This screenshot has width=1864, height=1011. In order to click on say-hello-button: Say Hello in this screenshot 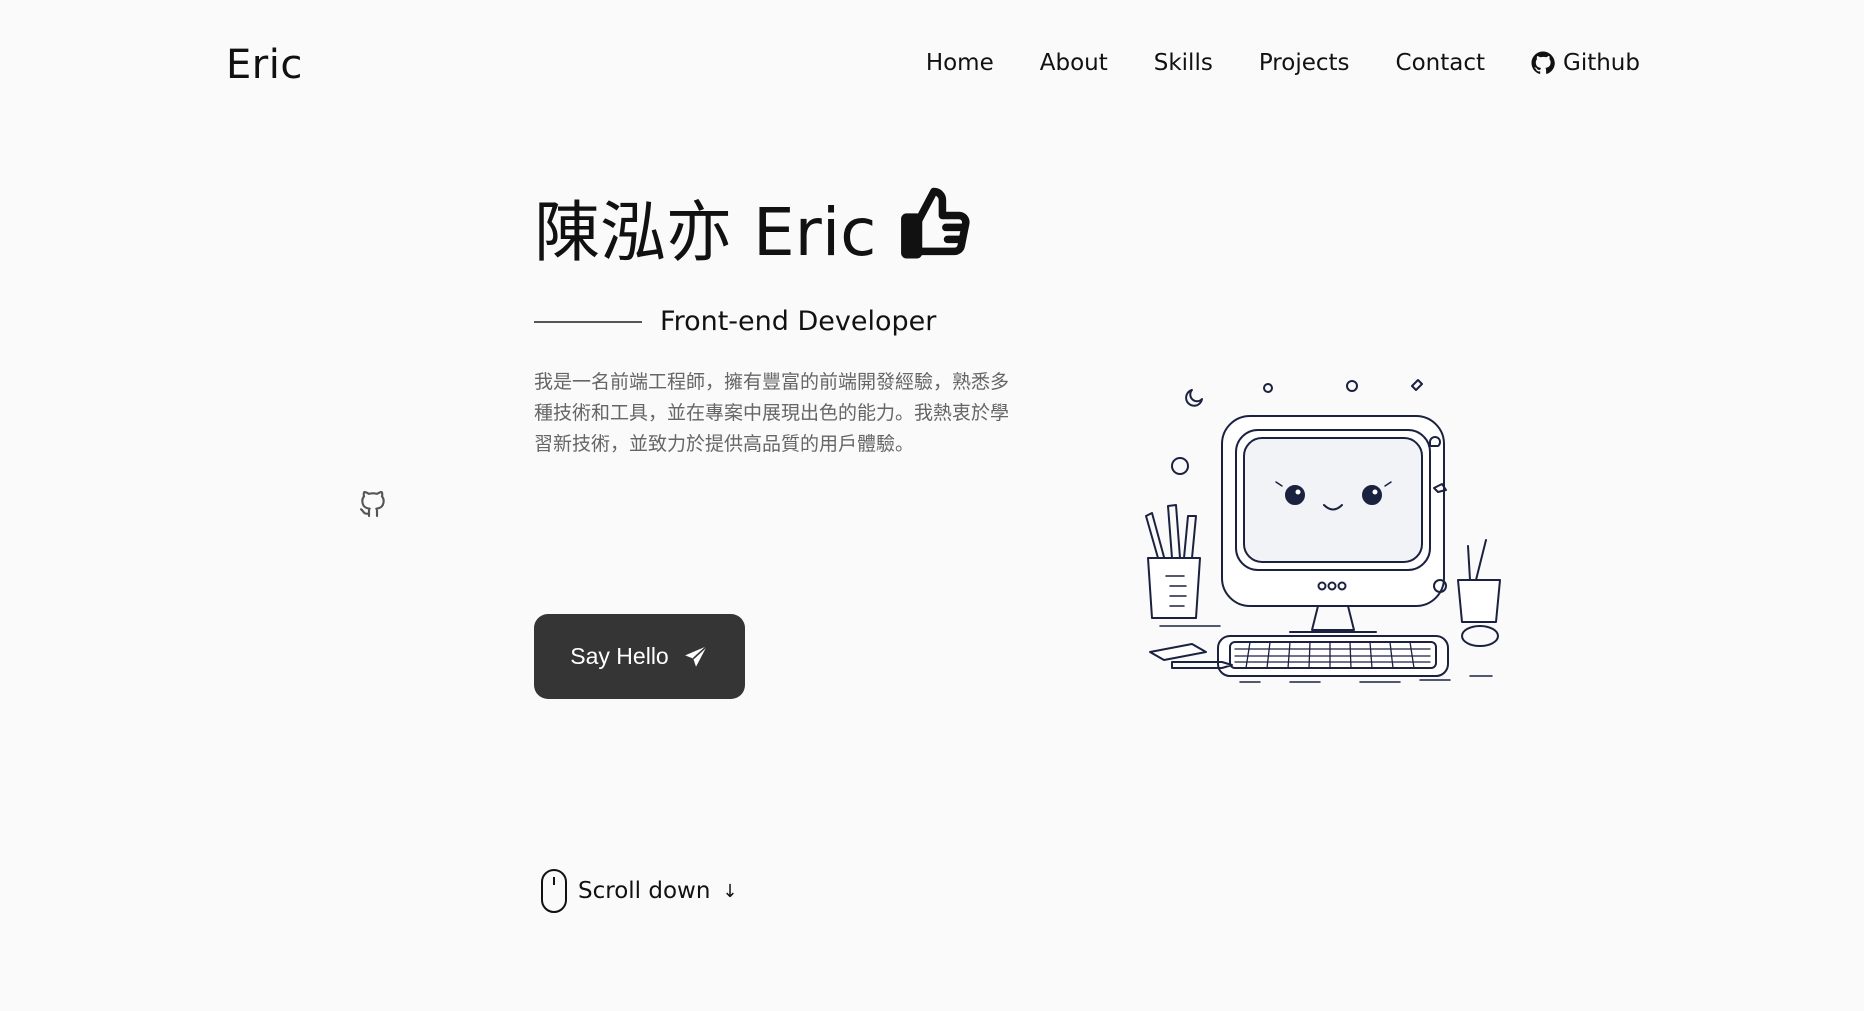, I will do `click(639, 656)`.